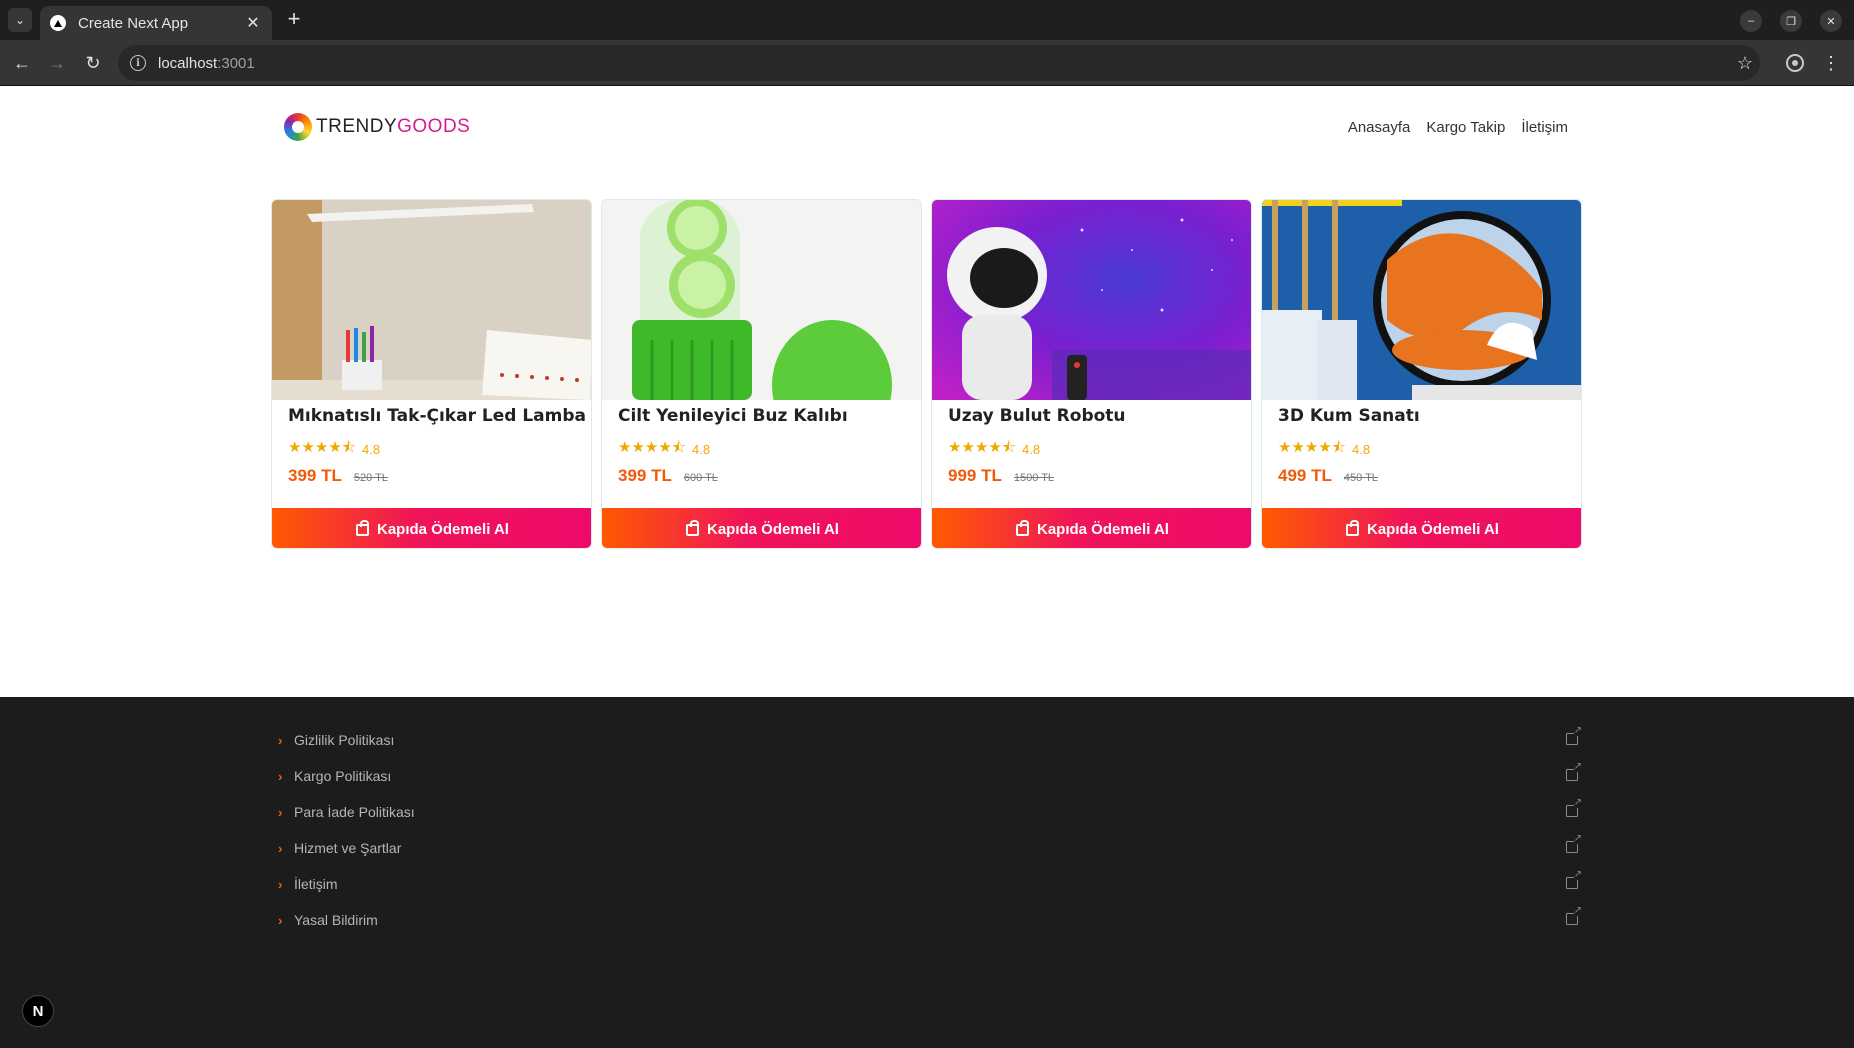  Describe the element at coordinates (437, 416) in the screenshot. I see `product-title: Mıknatıslı Tak-Çıkar Led Lamba` at that location.